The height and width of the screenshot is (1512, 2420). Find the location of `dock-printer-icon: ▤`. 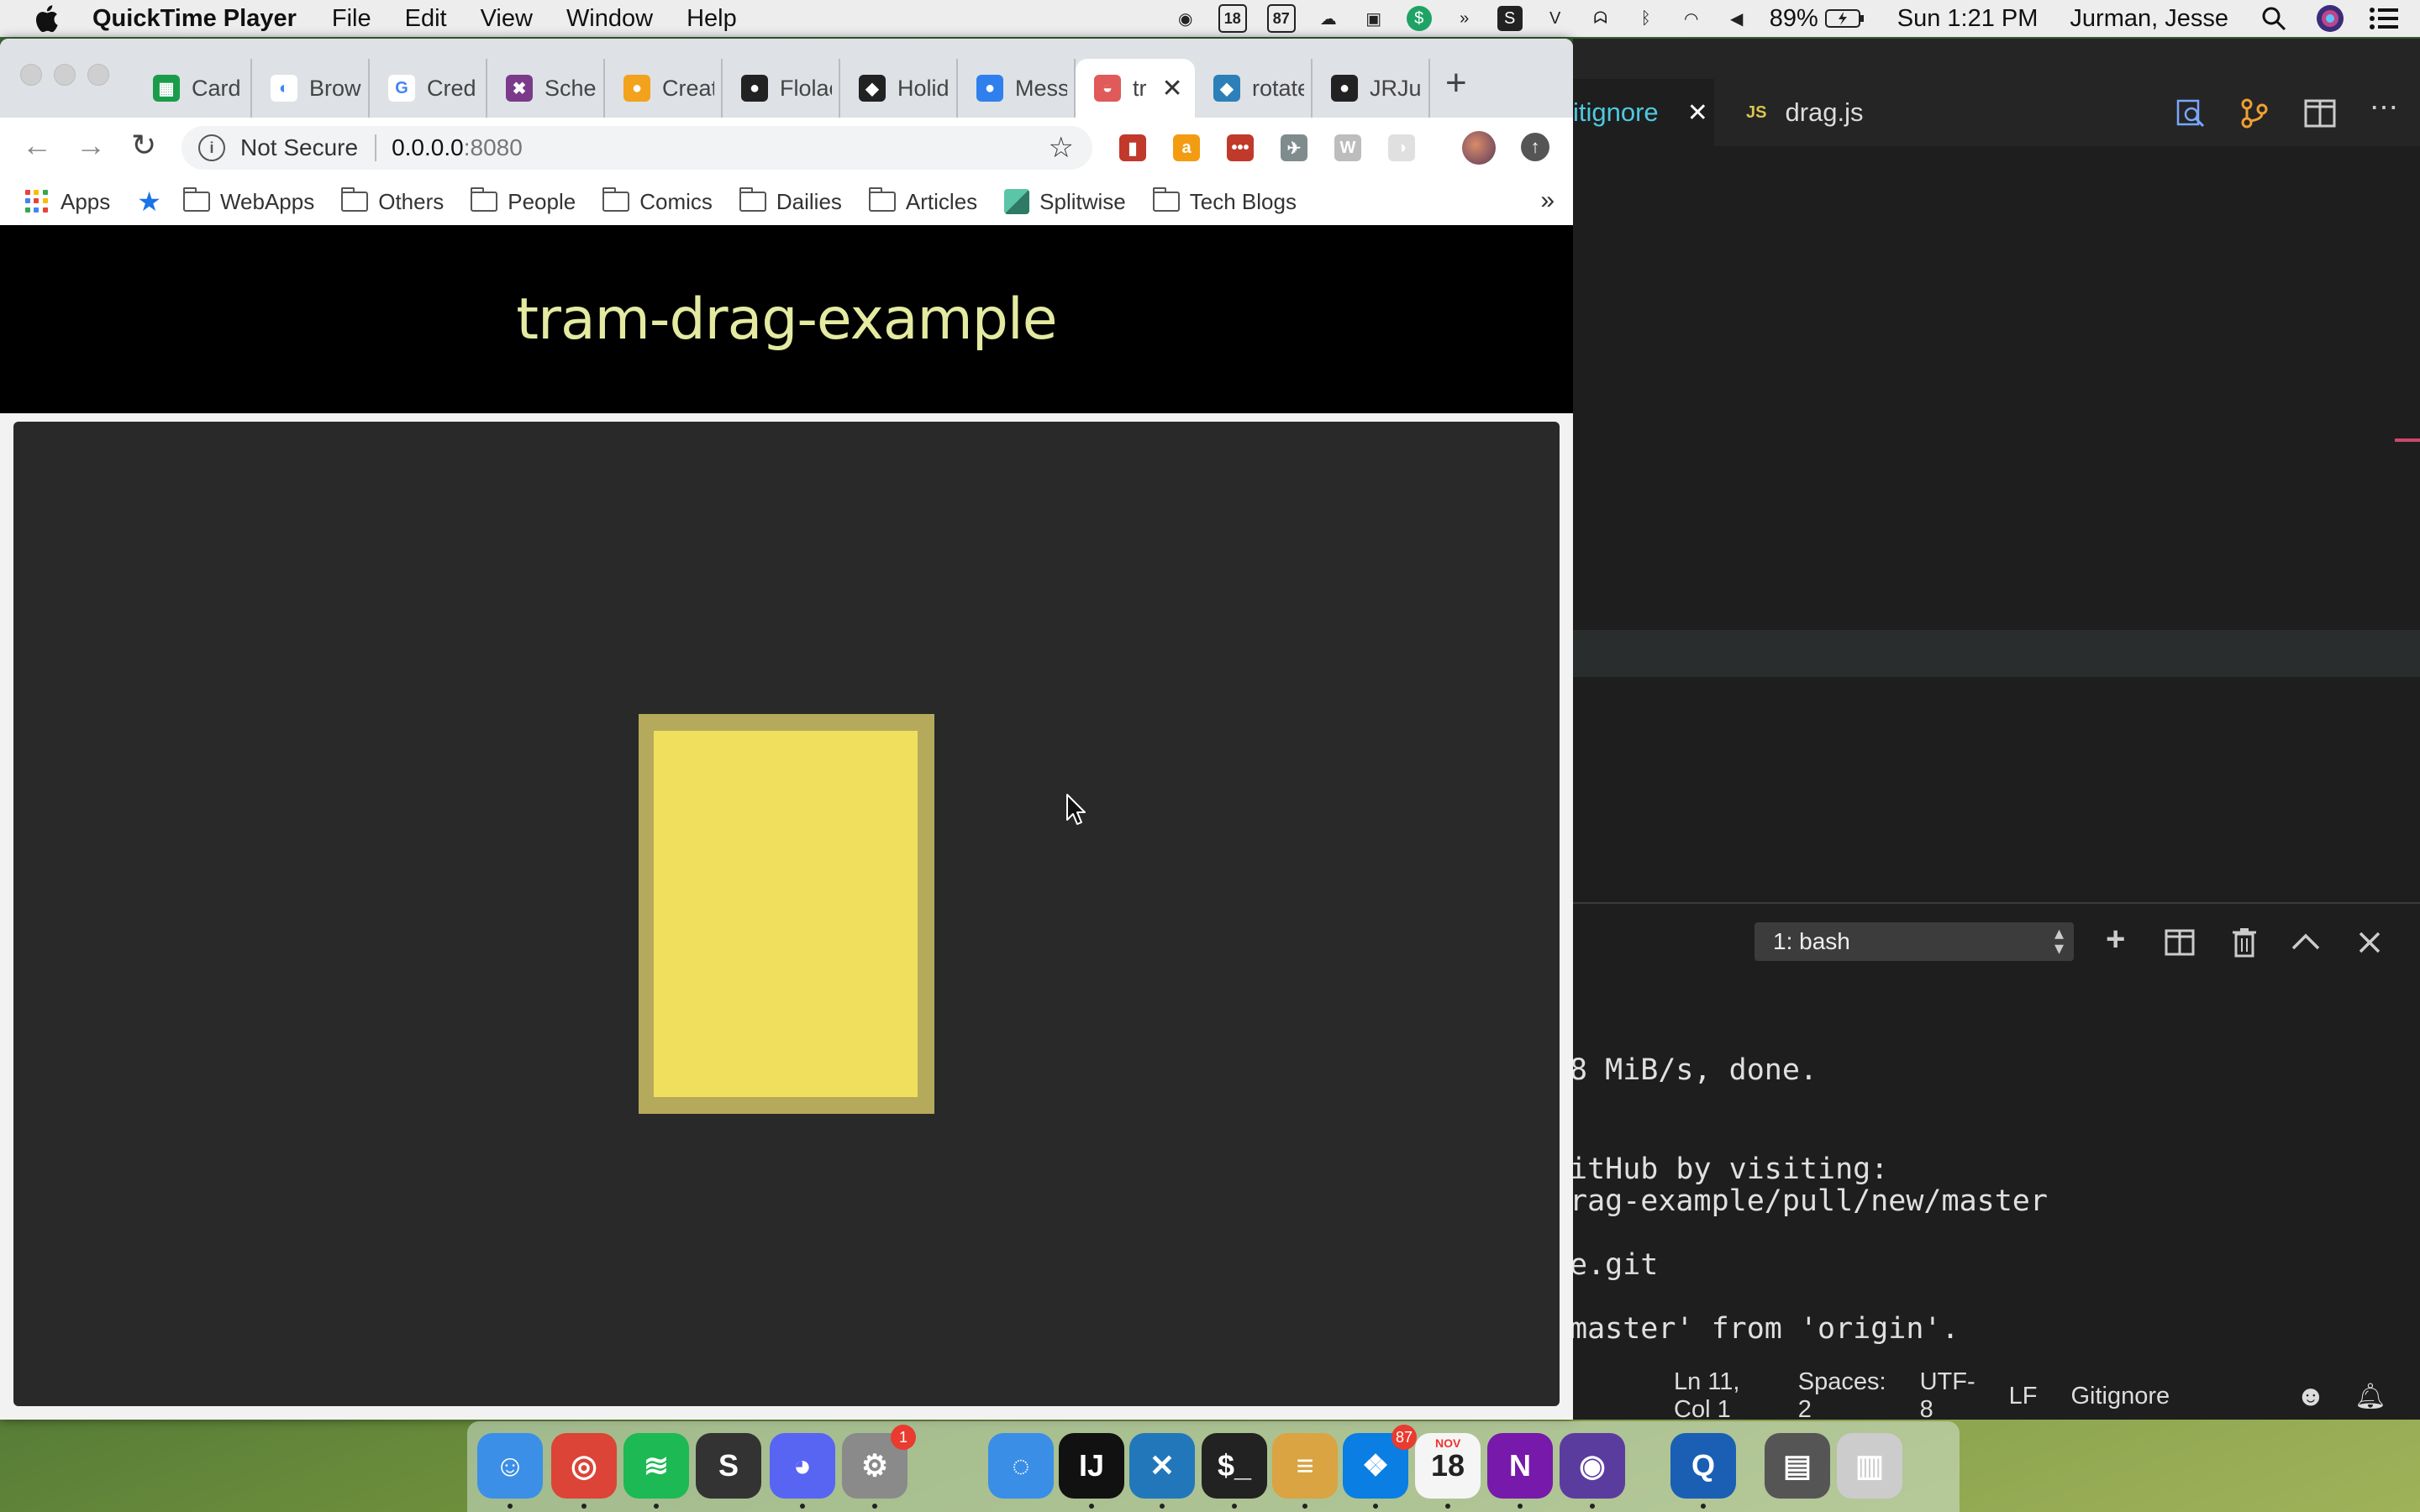

dock-printer-icon: ▤ is located at coordinates (1798, 1466).